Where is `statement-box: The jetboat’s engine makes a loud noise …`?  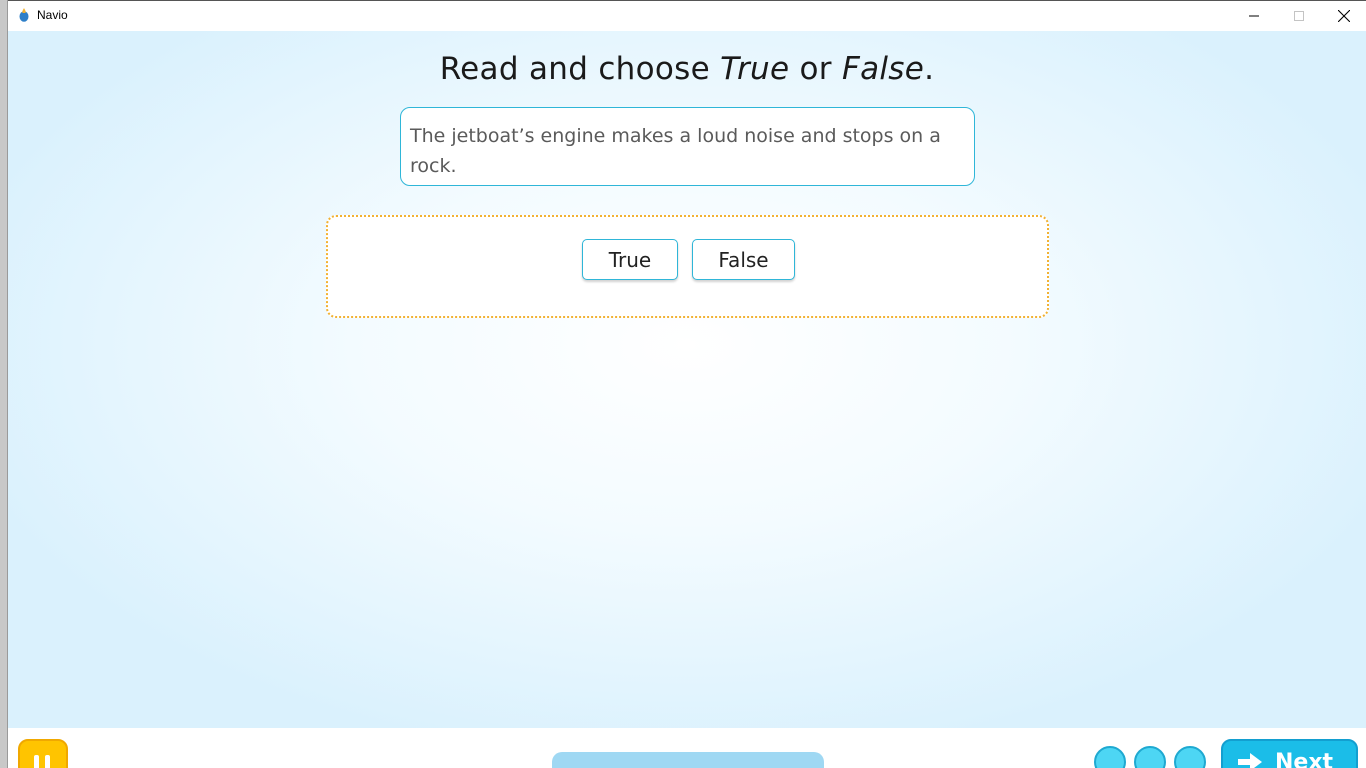 statement-box: The jetboat’s engine makes a loud noise … is located at coordinates (687, 146).